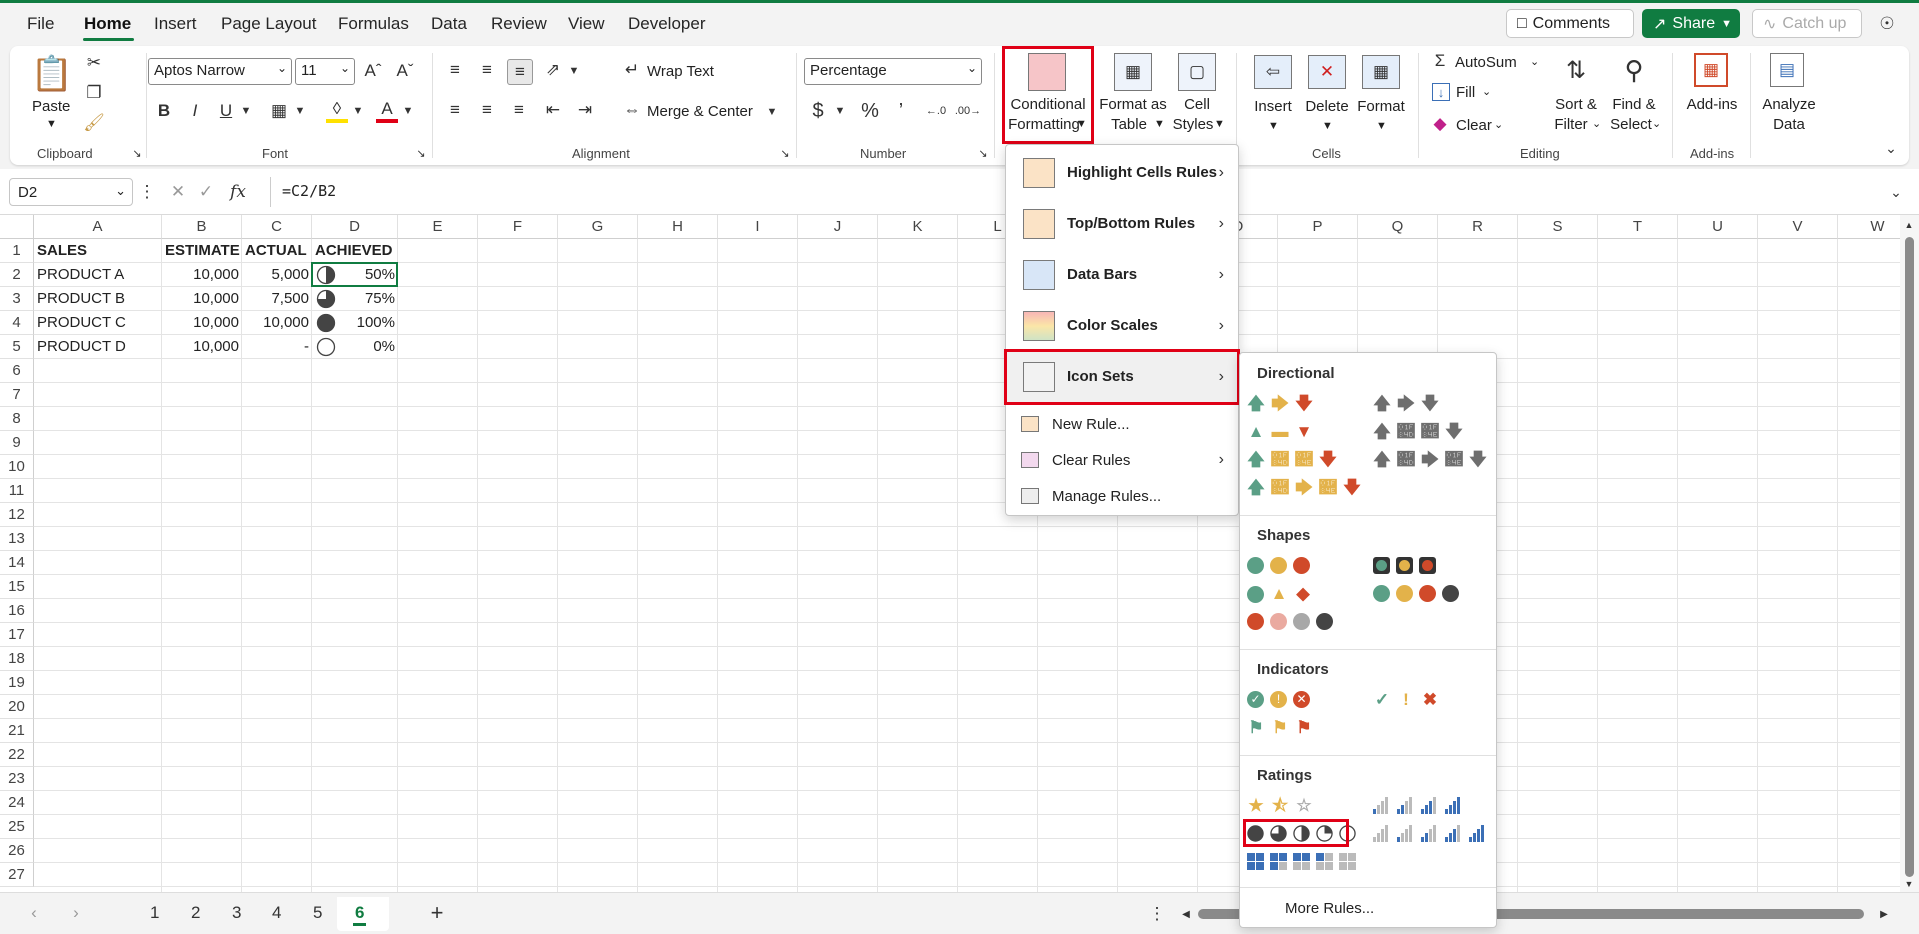 The width and height of the screenshot is (1919, 934). I want to click on column-header-u: U, so click(1718, 227).